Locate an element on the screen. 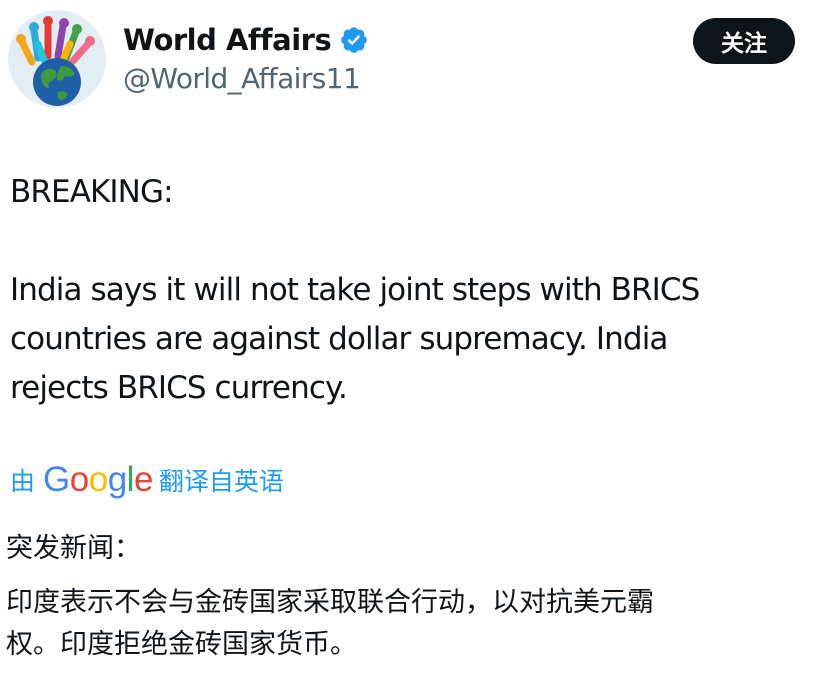  avatar is located at coordinates (57, 59).